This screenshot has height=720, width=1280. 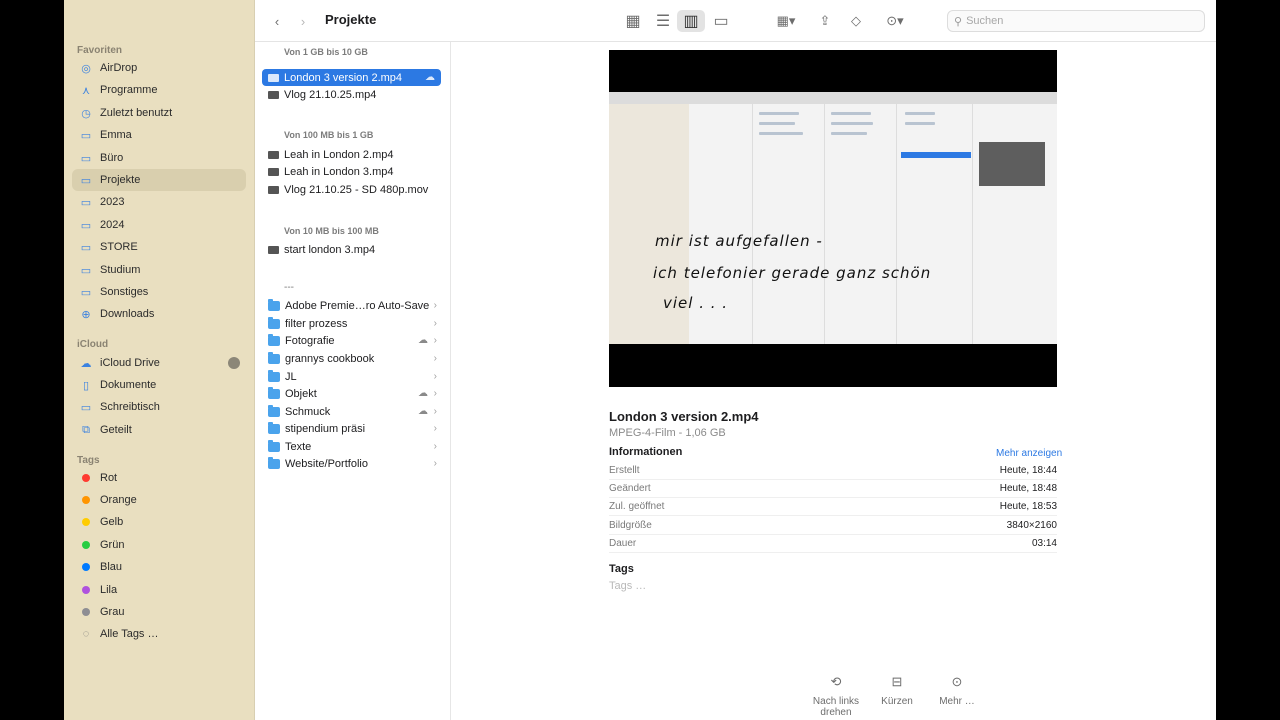 What do you see at coordinates (277, 21) in the screenshot?
I see `back-button: ‹` at bounding box center [277, 21].